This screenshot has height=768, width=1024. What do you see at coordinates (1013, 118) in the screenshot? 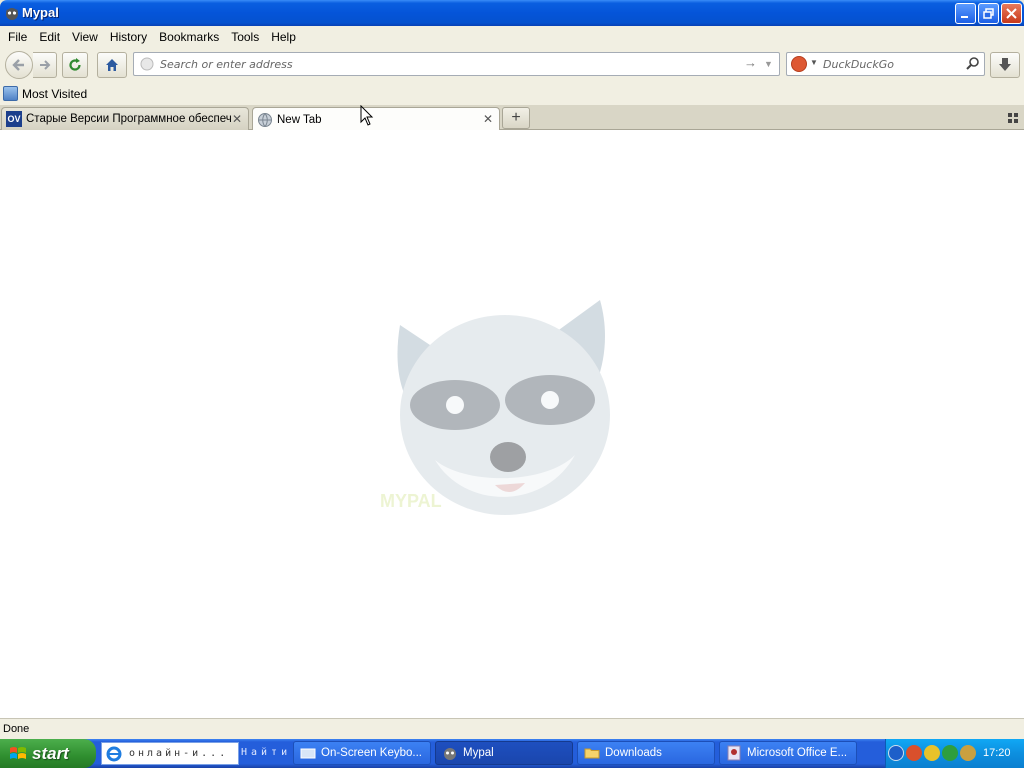
I see `tab-list-icon` at bounding box center [1013, 118].